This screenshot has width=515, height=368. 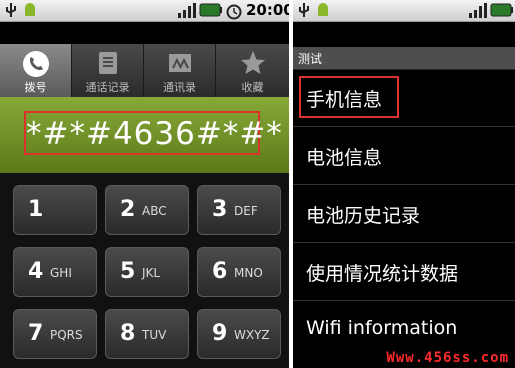 I want to click on tab-call-log: 通话记录, so click(x=108, y=70).